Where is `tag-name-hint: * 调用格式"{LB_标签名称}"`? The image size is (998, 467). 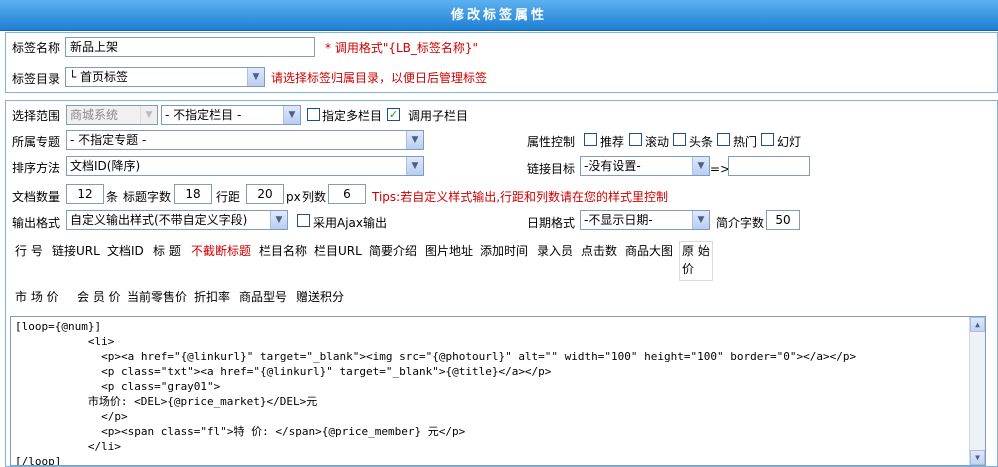 tag-name-hint: * 调用格式"{LB_标签名称}" is located at coordinates (402, 48).